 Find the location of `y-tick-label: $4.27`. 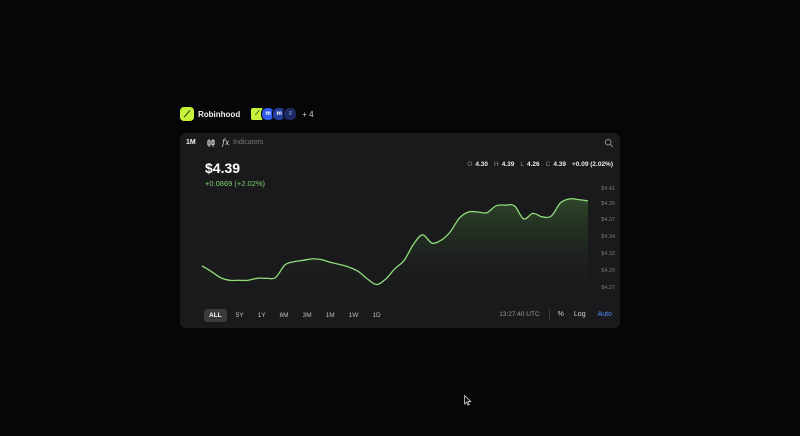

y-tick-label: $4.27 is located at coordinates (608, 288).